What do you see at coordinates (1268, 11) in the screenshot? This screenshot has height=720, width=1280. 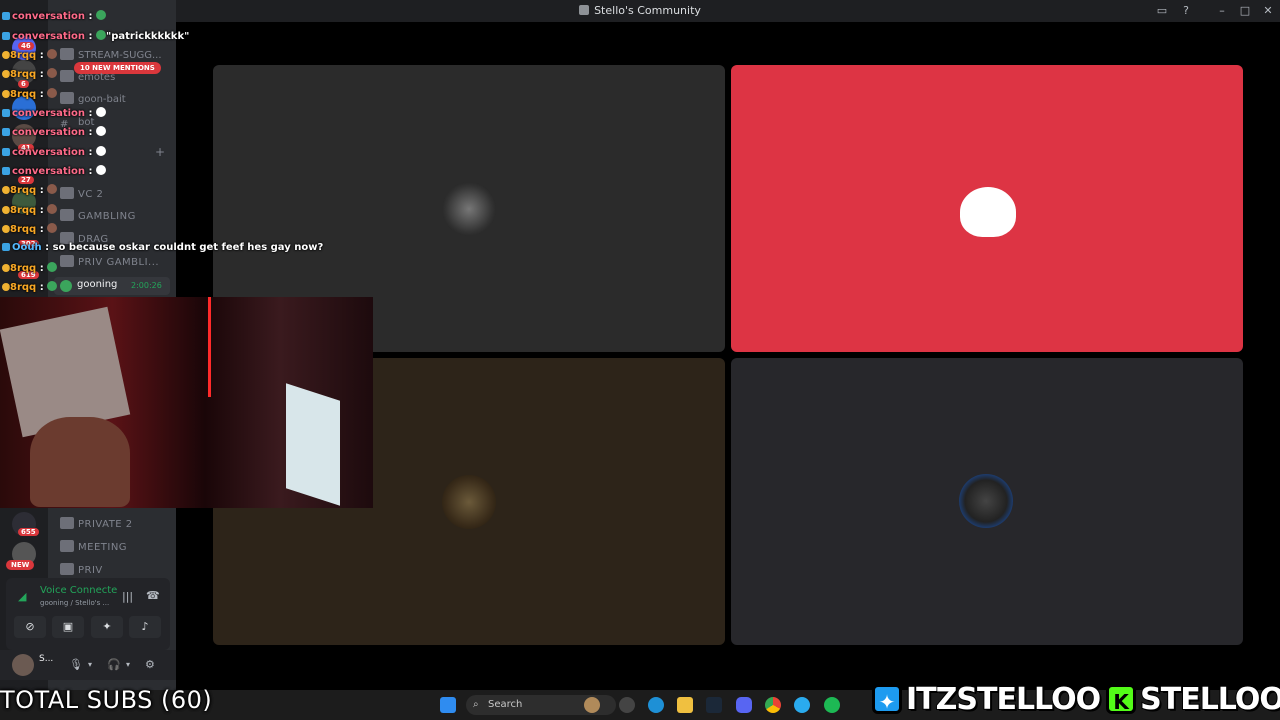 I see `close-button: ✕` at bounding box center [1268, 11].